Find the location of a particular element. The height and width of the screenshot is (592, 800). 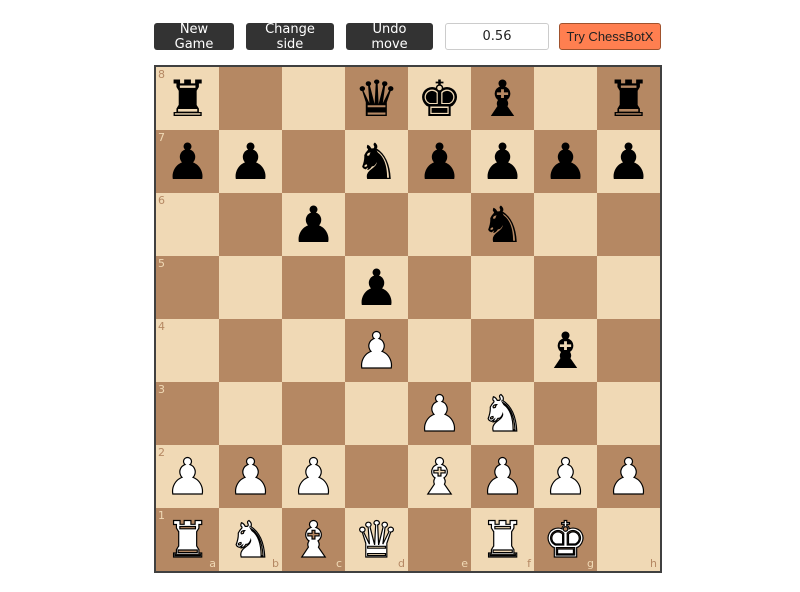

square-d6 is located at coordinates (376, 224).